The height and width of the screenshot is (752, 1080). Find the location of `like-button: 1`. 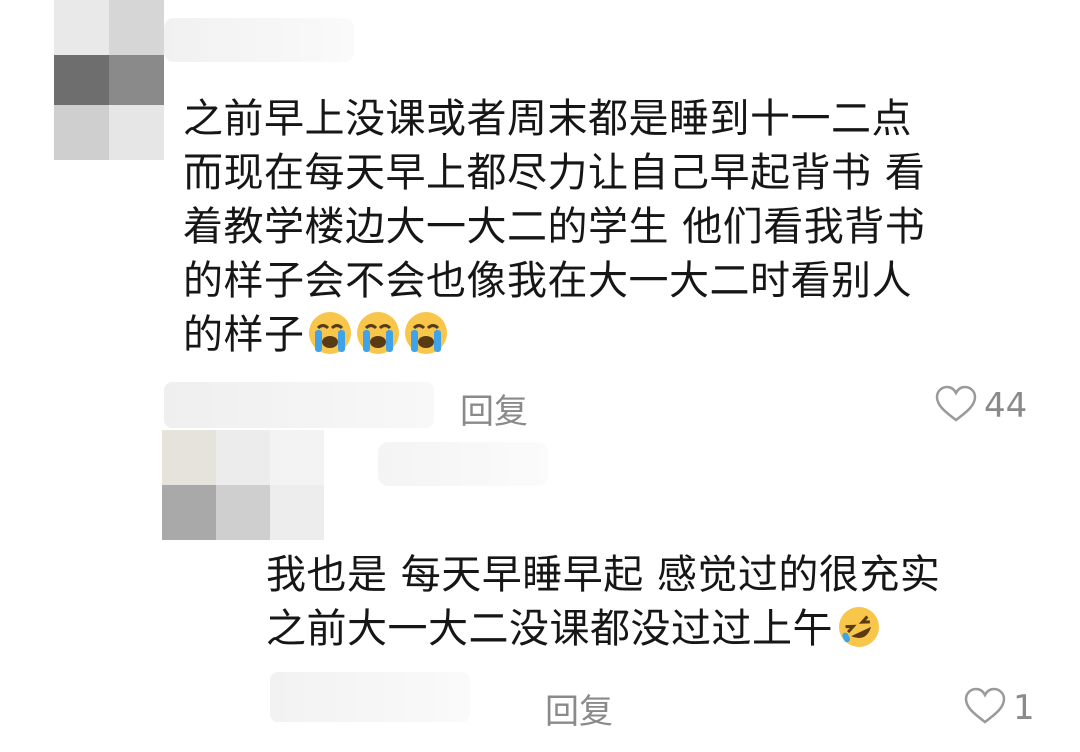

like-button: 1 is located at coordinates (999, 708).